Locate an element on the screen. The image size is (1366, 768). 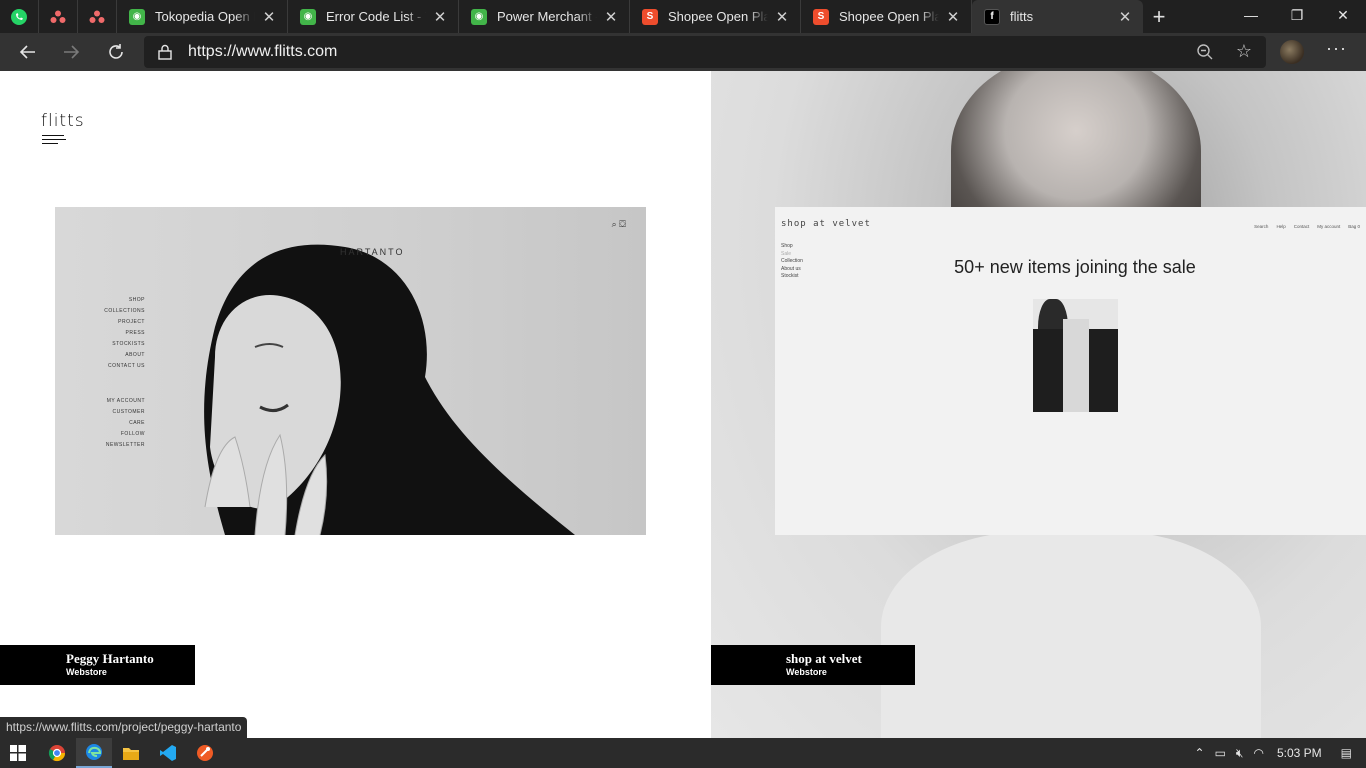
refresh-icon is located at coordinates (116, 51).